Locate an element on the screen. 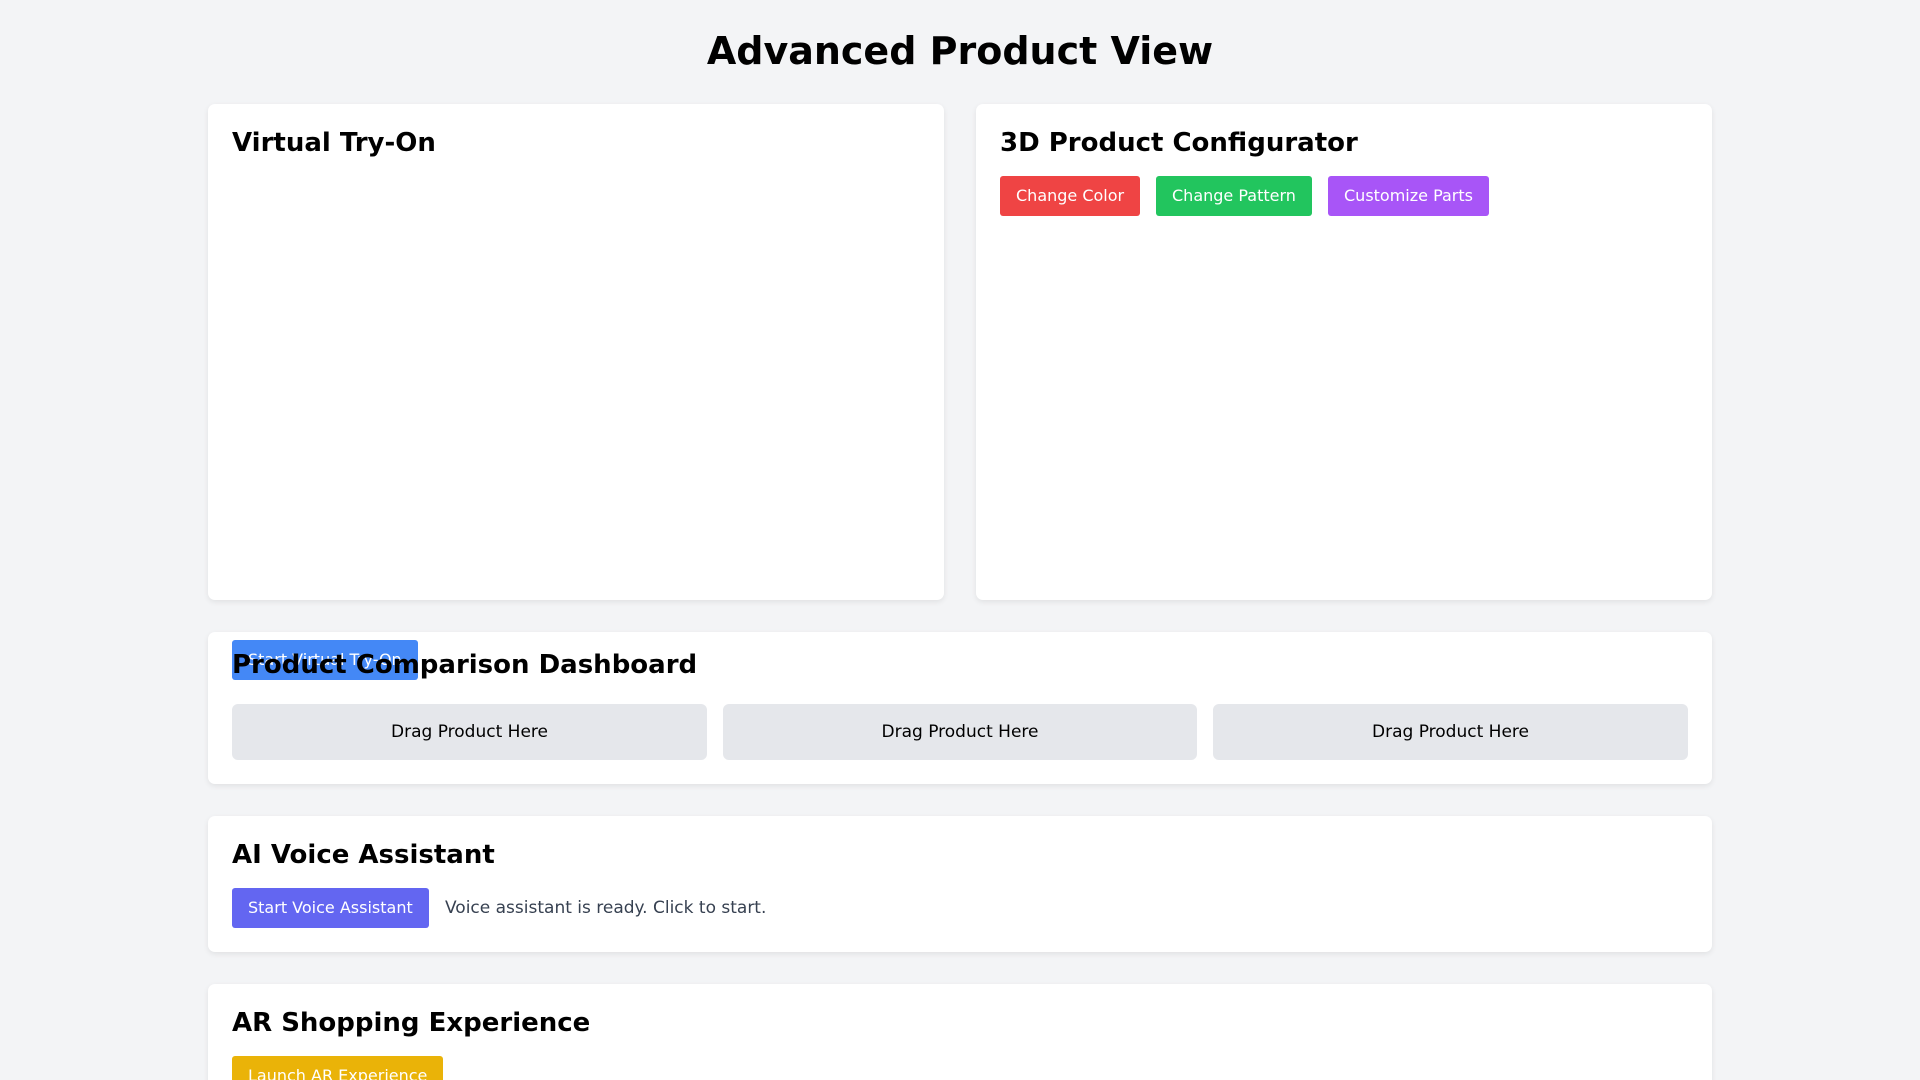 The height and width of the screenshot is (1080, 1920). comparison-drop-zone-1: Drag Product Here is located at coordinates (469, 732).